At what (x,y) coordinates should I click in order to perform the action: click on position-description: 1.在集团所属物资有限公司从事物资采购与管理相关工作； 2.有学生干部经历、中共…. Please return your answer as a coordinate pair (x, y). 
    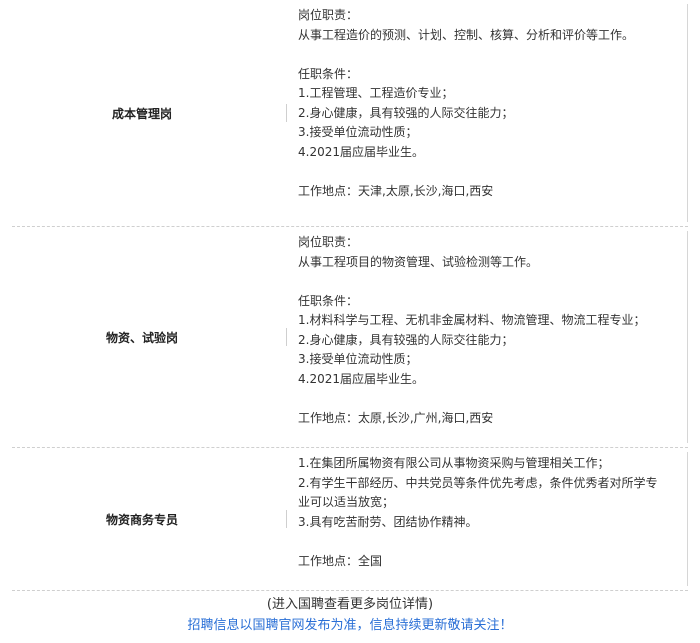
    Looking at the image, I should click on (488, 519).